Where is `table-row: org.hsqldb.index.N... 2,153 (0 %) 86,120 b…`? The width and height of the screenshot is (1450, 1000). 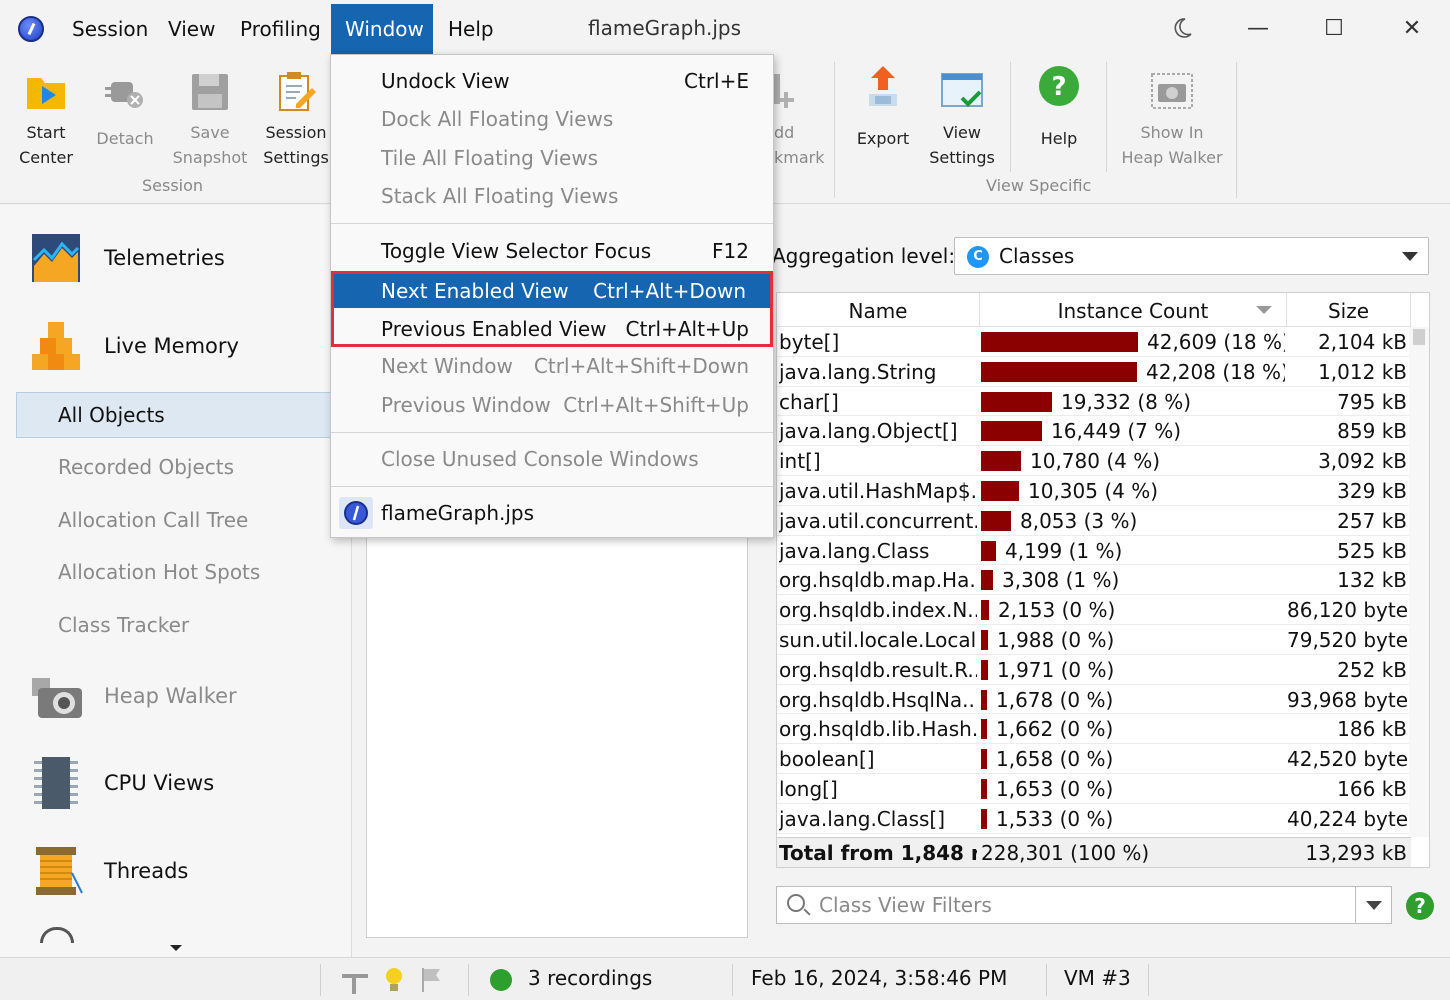
table-row: org.hsqldb.index.N... 2,153 (0 %) 86,120 b… is located at coordinates (1094, 610).